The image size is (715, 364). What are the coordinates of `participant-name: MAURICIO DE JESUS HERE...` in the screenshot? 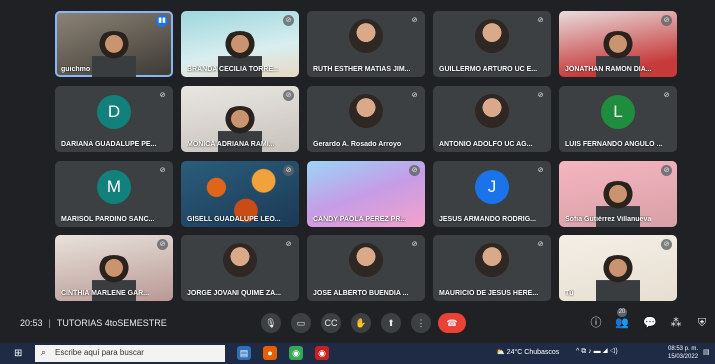 It's located at (489, 293).